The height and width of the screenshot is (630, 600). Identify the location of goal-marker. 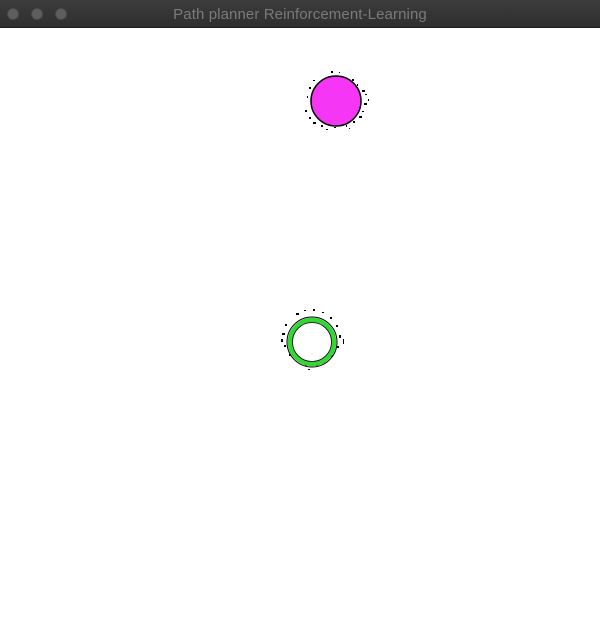
(312, 339).